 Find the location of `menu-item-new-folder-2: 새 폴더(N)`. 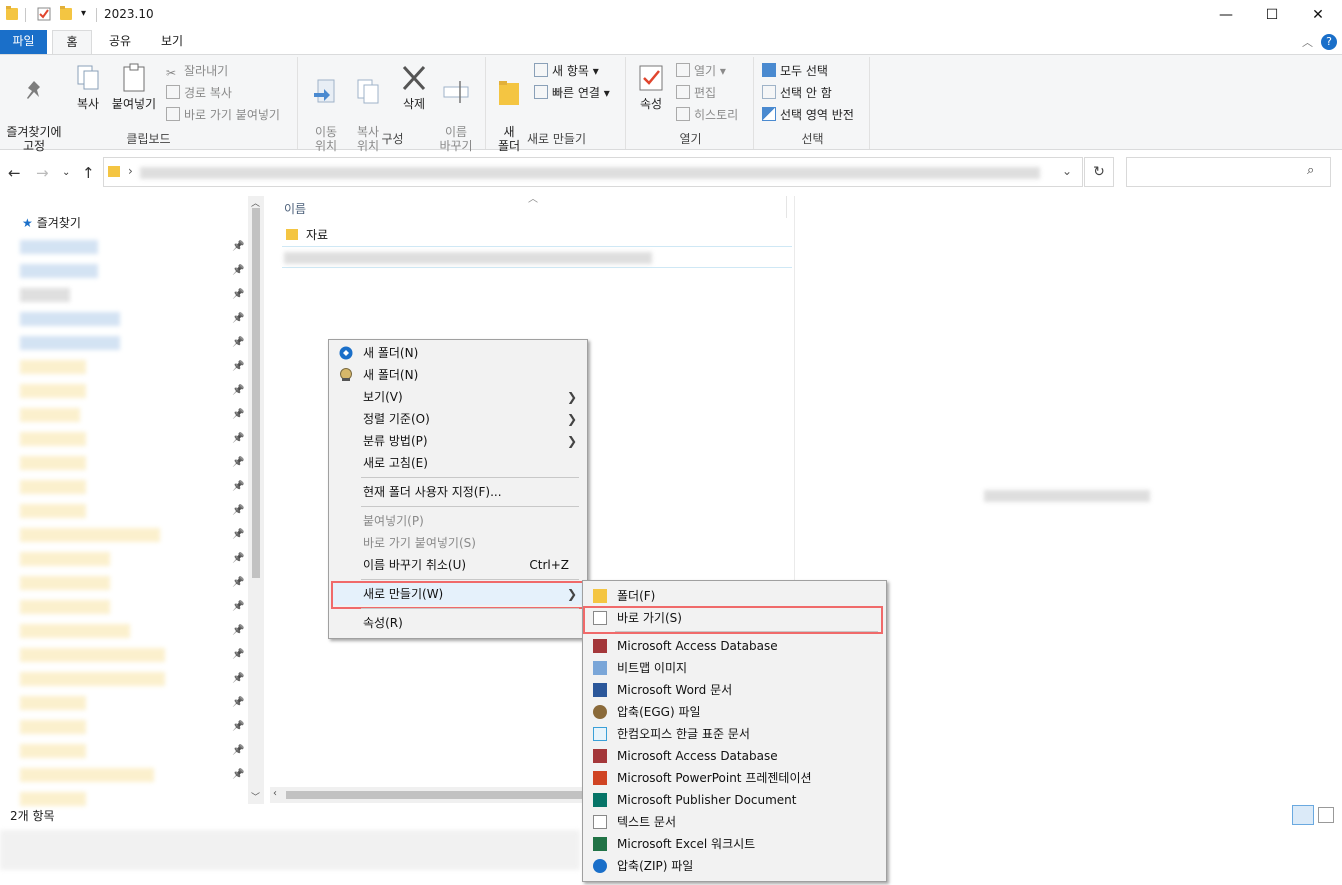

menu-item-new-folder-2: 새 폴더(N) is located at coordinates (458, 375).